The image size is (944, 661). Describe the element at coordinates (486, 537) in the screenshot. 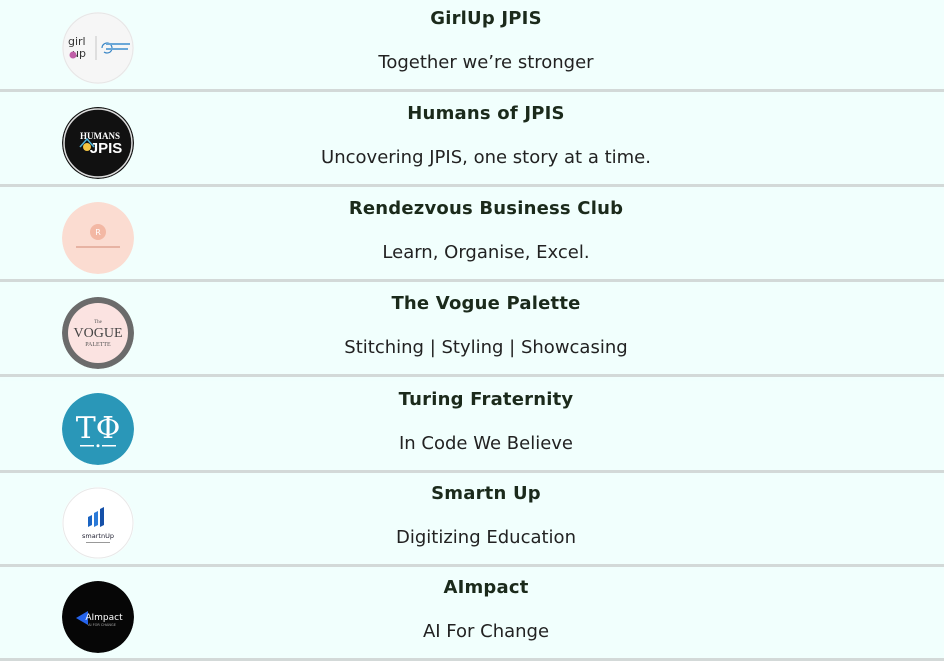

I see `club-tagline: Digitizing Education` at that location.